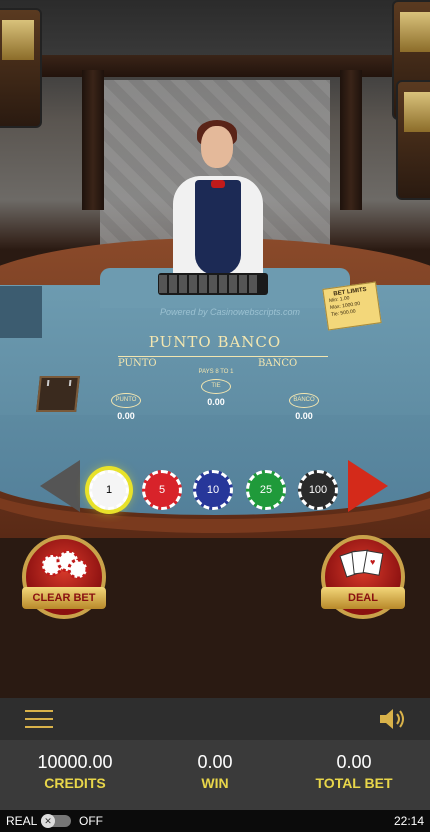 Image resolution: width=430 pixels, height=832 pixels. Describe the element at coordinates (64, 564) in the screenshot. I see `chips-icon` at that location.